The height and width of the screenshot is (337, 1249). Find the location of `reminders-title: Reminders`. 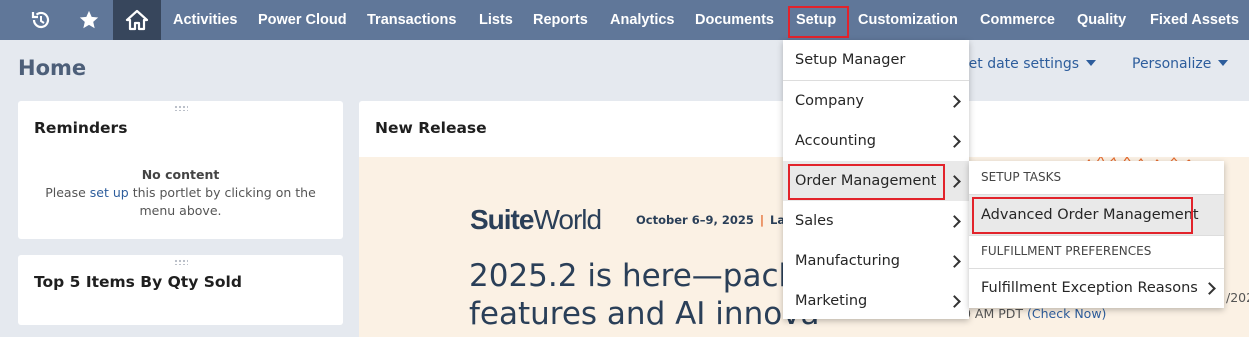

reminders-title: Reminders is located at coordinates (81, 128).